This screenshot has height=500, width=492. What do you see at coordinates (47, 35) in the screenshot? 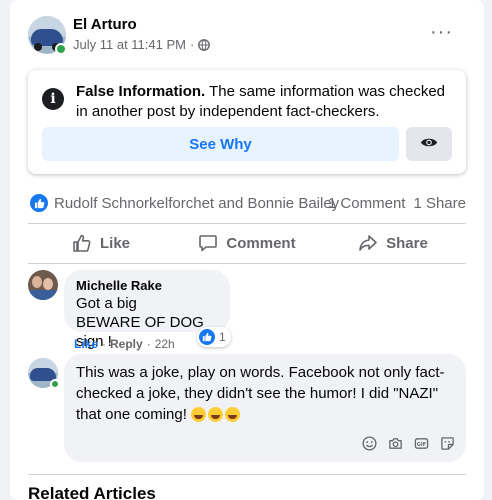
I see `author-avatar` at bounding box center [47, 35].